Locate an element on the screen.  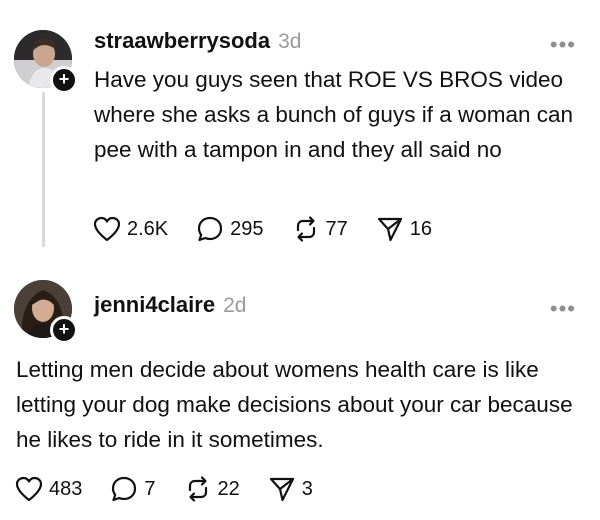
reply-count: 7 is located at coordinates (150, 488).